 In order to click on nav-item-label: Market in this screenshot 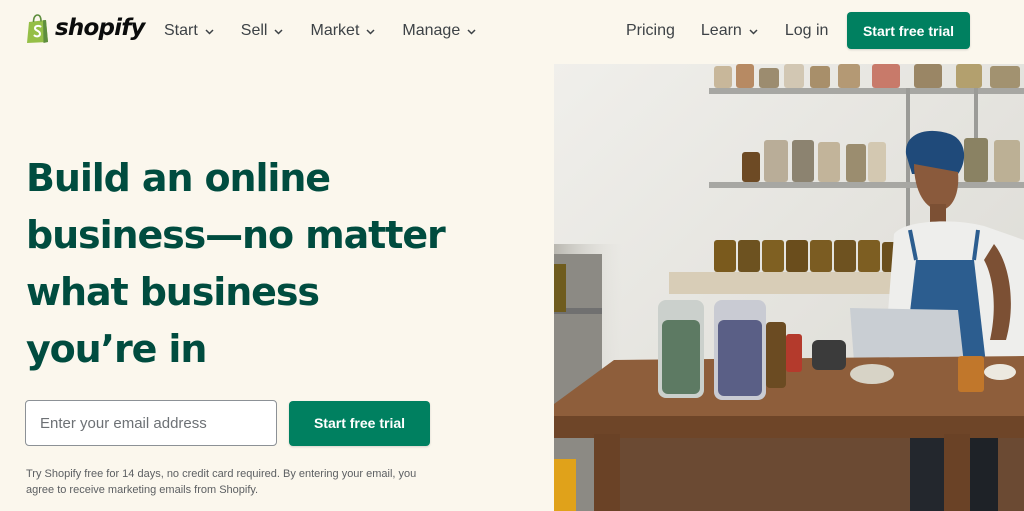, I will do `click(335, 30)`.